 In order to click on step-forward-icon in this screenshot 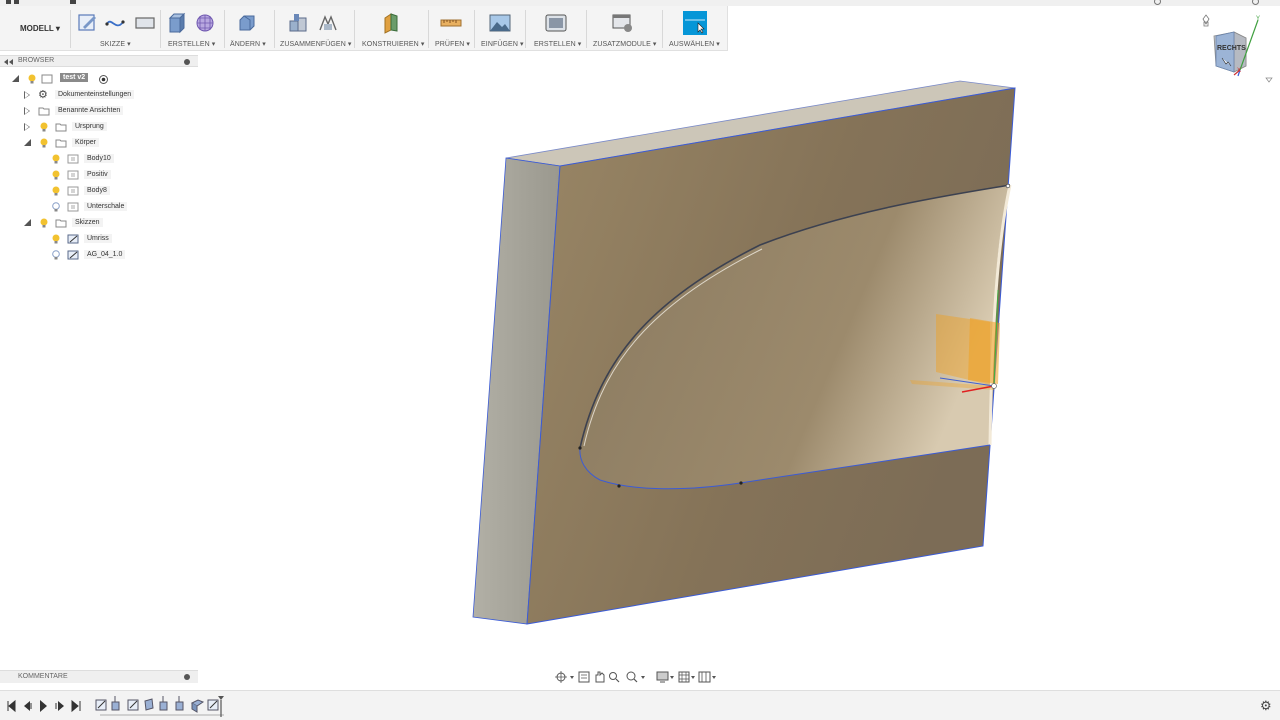, I will do `click(59, 706)`.